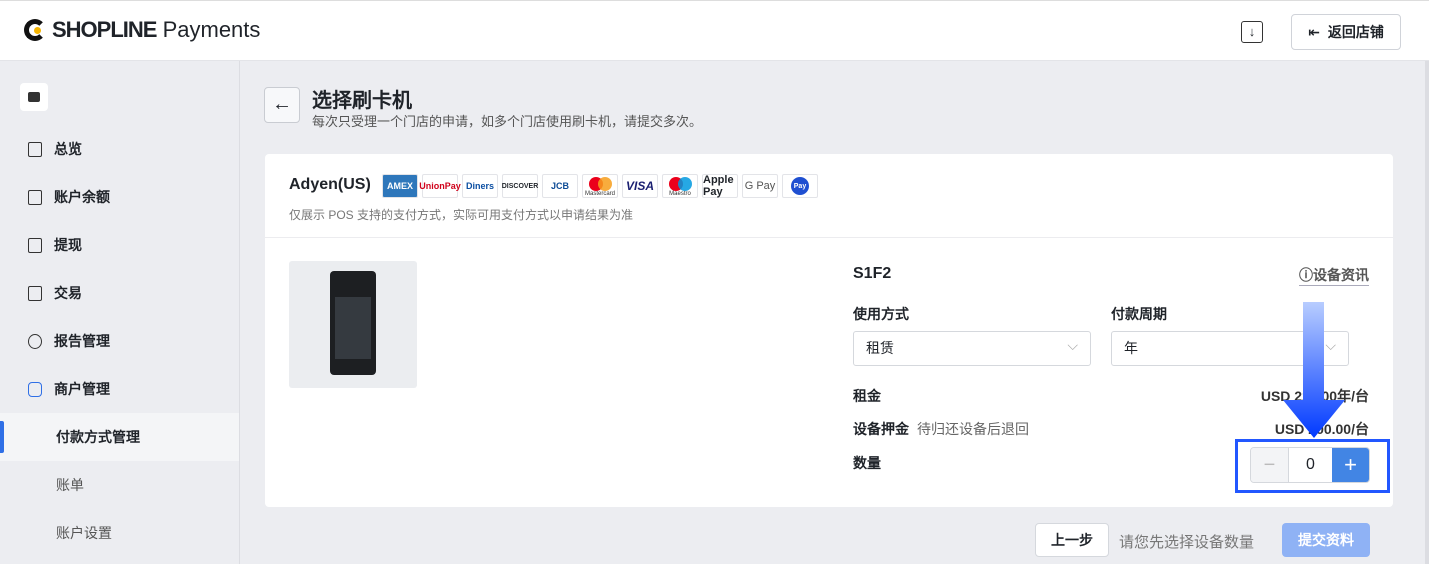 Image resolution: width=1429 pixels, height=564 pixels. I want to click on maestro-circles, so click(680, 184).